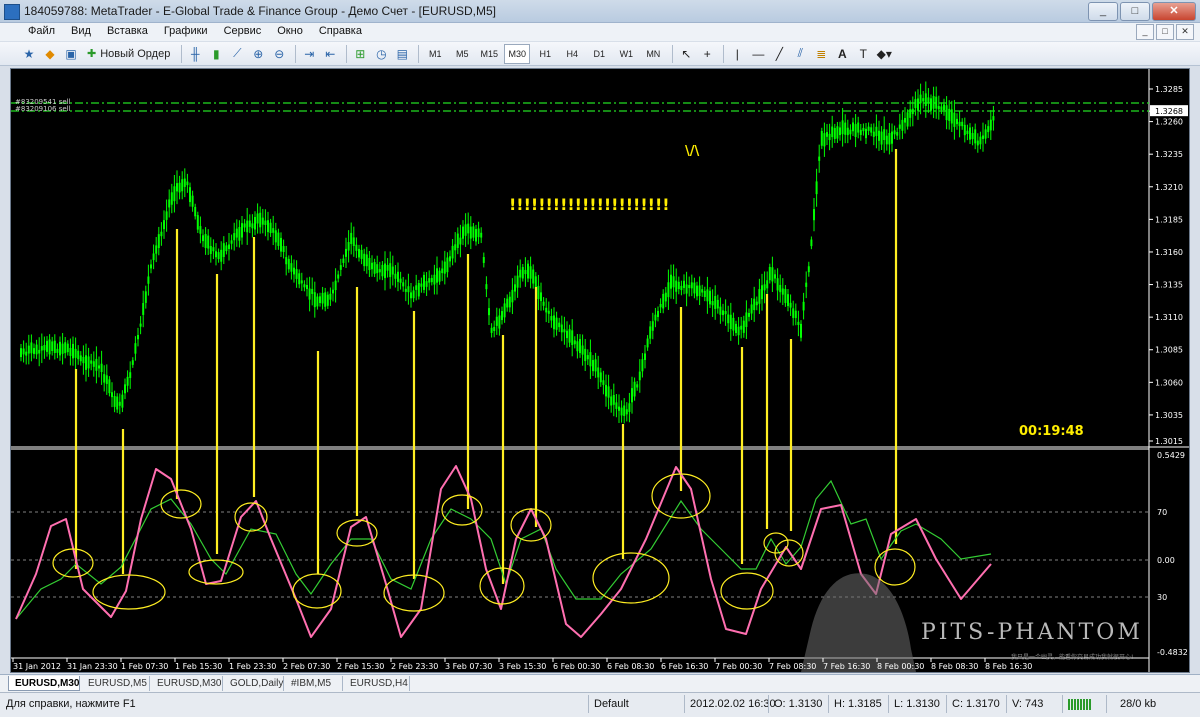 The width and height of the screenshot is (1200, 717). Describe the element at coordinates (317, 591) in the screenshot. I see `highlight-circle` at that location.